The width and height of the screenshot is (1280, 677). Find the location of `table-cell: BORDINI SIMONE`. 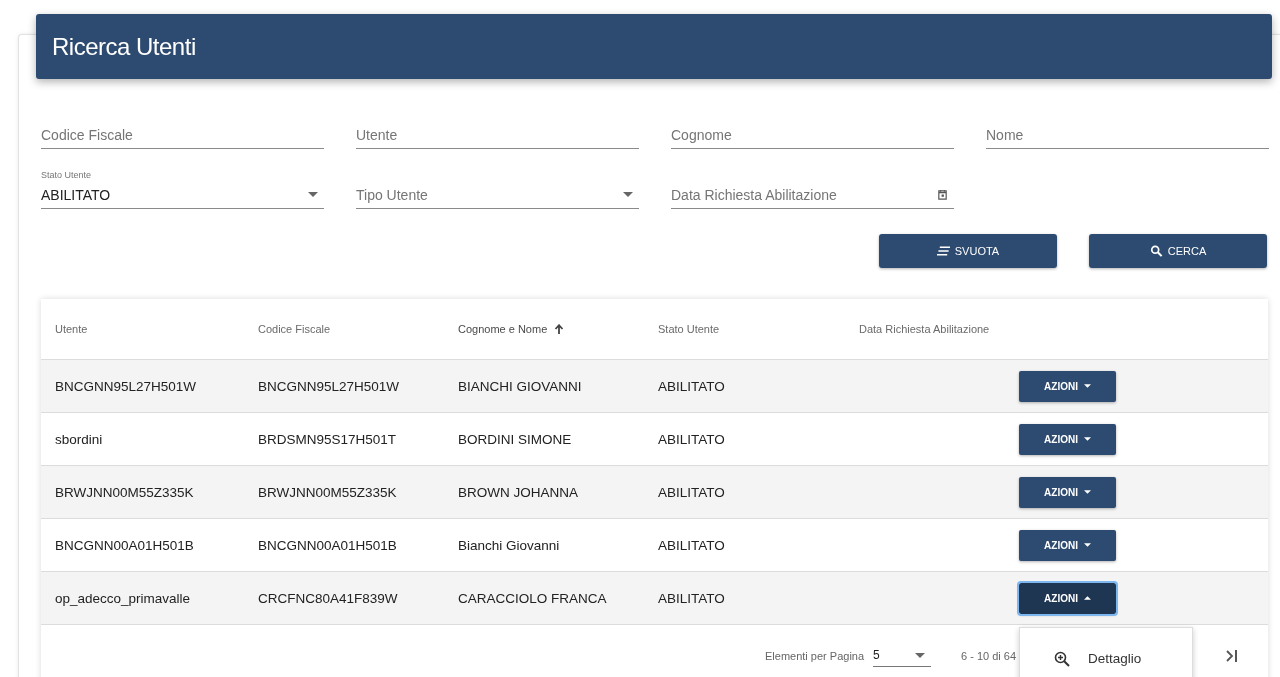

table-cell: BORDINI SIMONE is located at coordinates (515, 439).